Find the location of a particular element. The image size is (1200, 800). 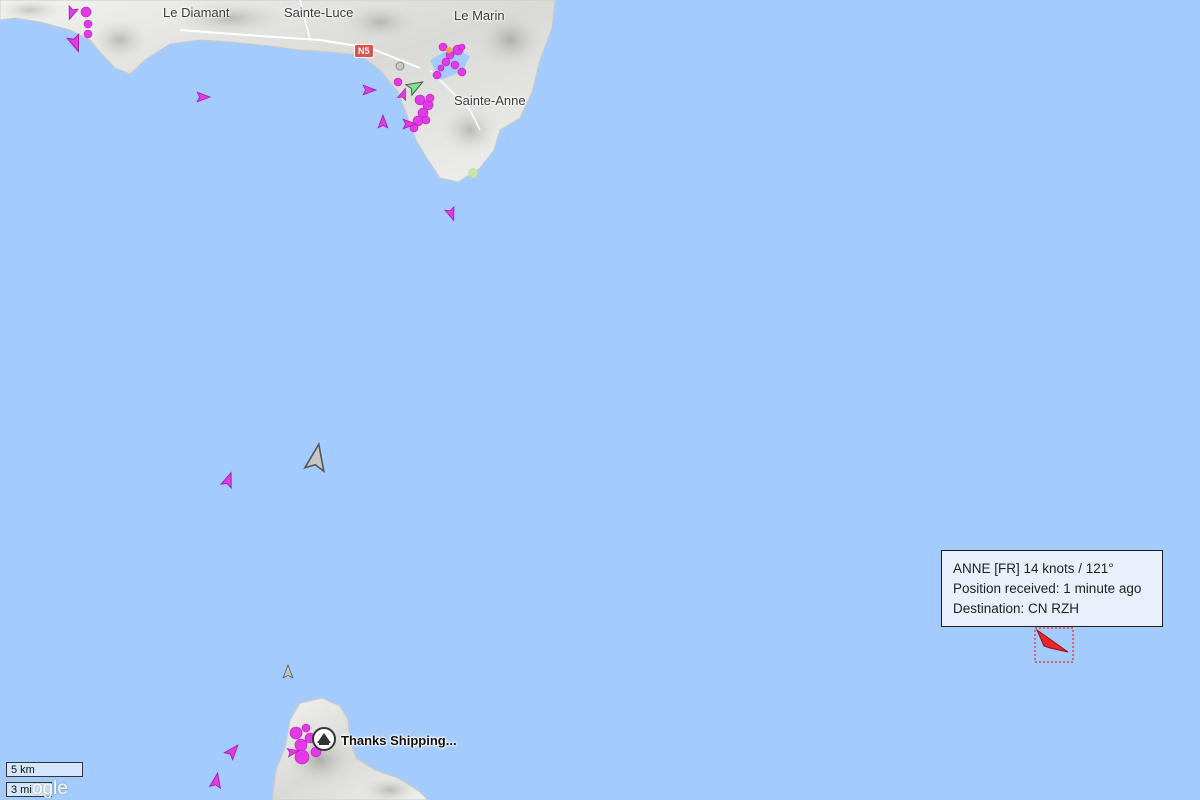

marina-marker is located at coordinates (449, 50).